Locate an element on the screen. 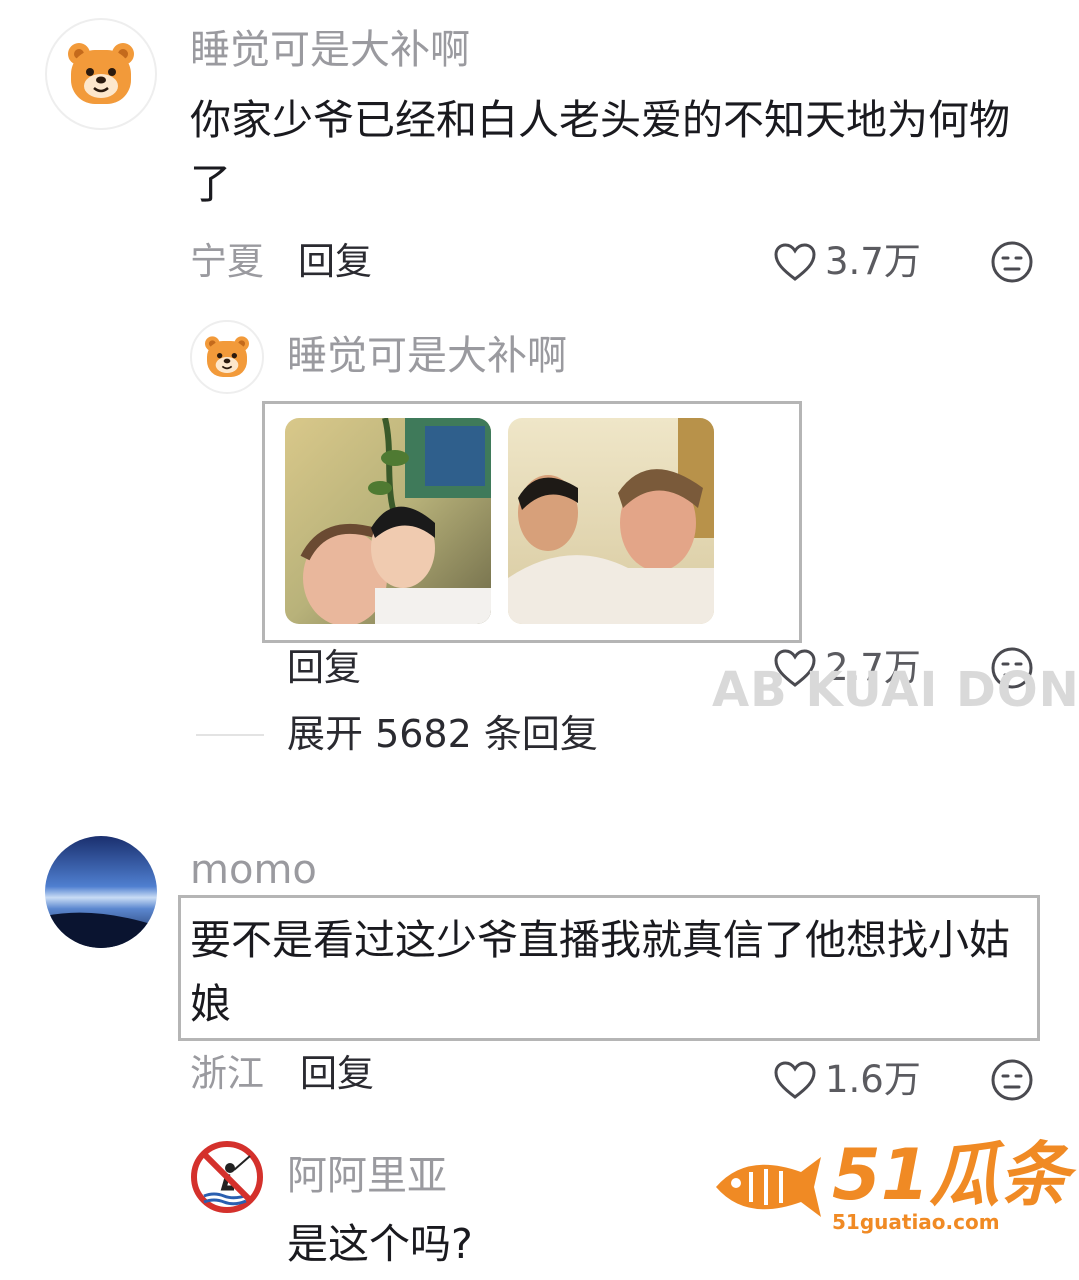  brand-name: 51瓜条 is located at coordinates (951, 1175).